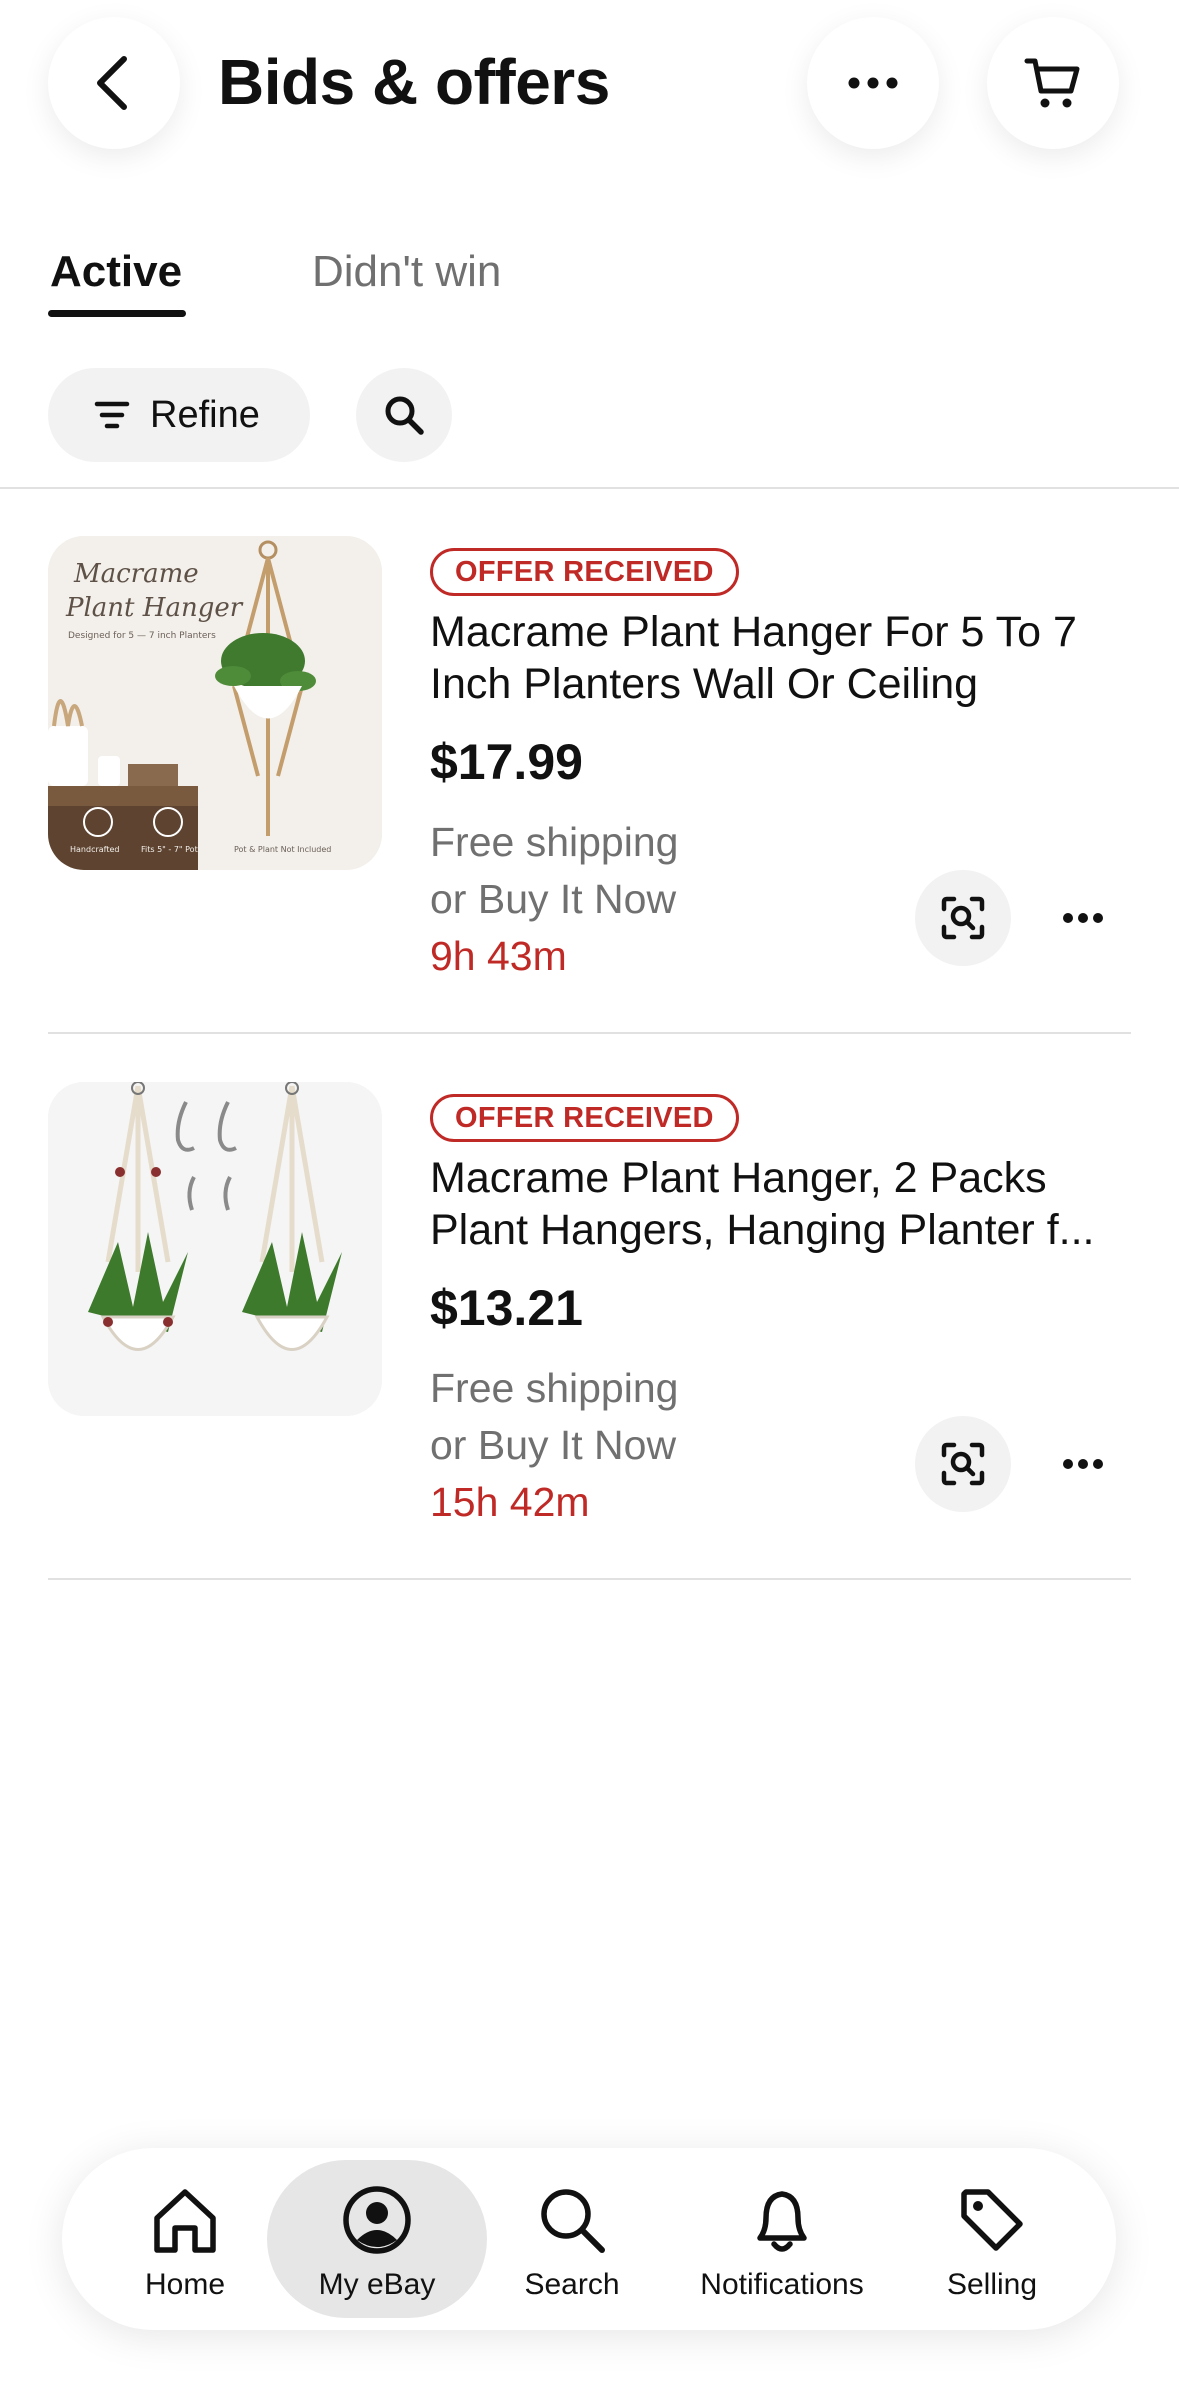  What do you see at coordinates (506, 762) in the screenshot?
I see `item-price: $17.99` at bounding box center [506, 762].